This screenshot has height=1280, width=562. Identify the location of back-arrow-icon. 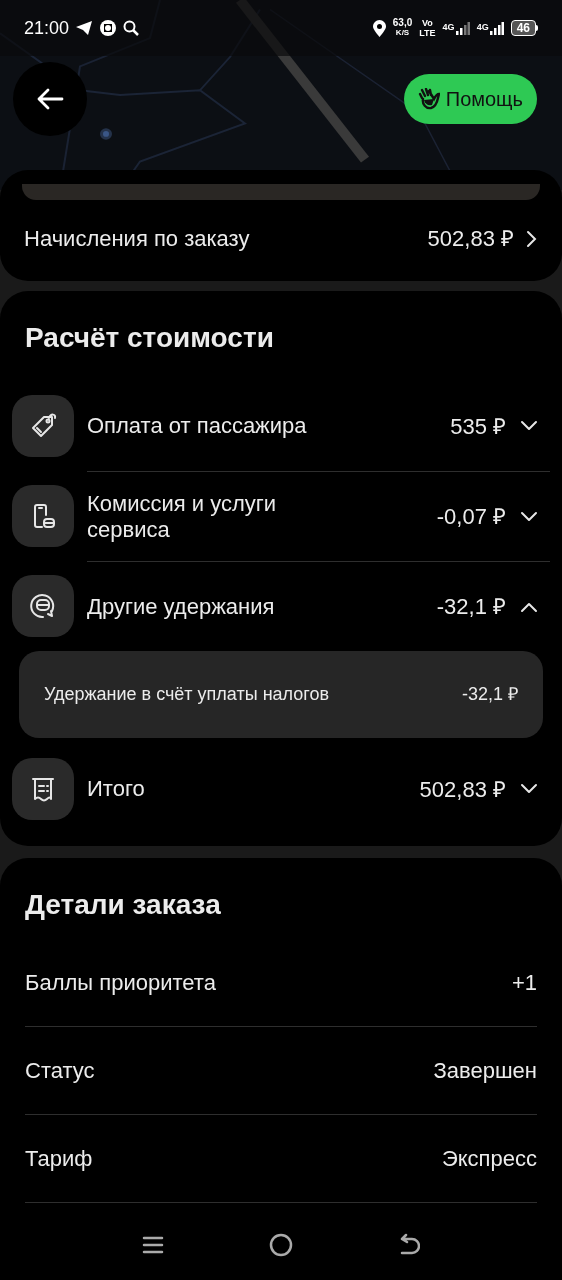
(50, 99).